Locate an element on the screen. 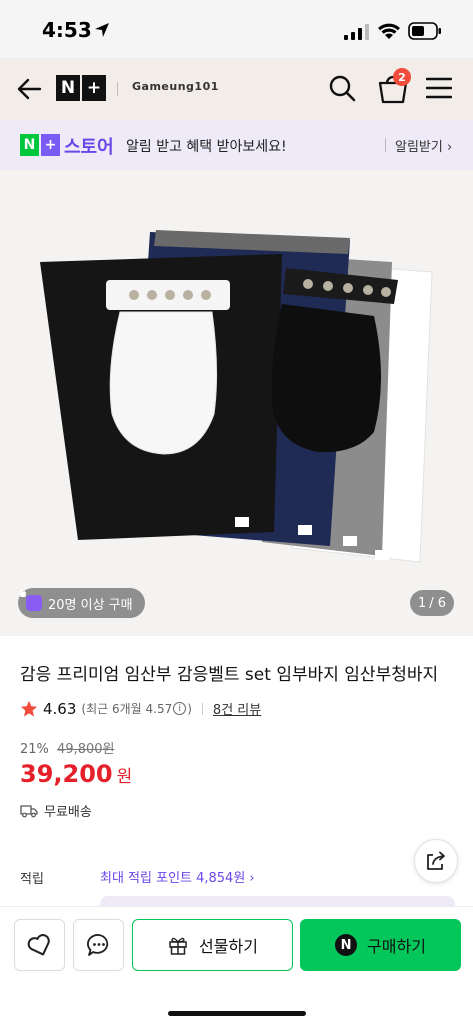 The height and width of the screenshot is (1024, 473). buy-button: N 구매하기 is located at coordinates (380, 945).